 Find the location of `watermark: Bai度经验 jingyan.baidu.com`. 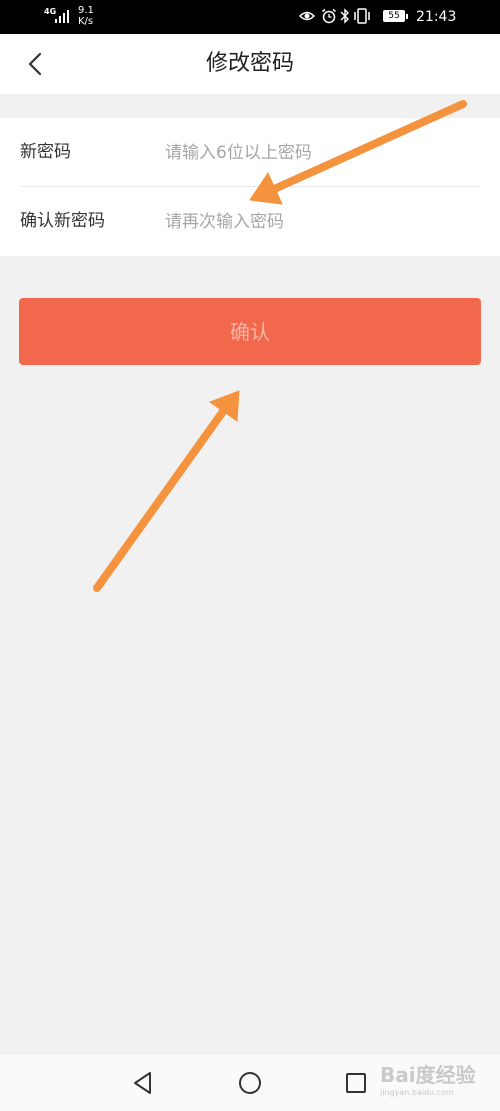

watermark: Bai度经验 jingyan.baidu.com is located at coordinates (440, 1083).